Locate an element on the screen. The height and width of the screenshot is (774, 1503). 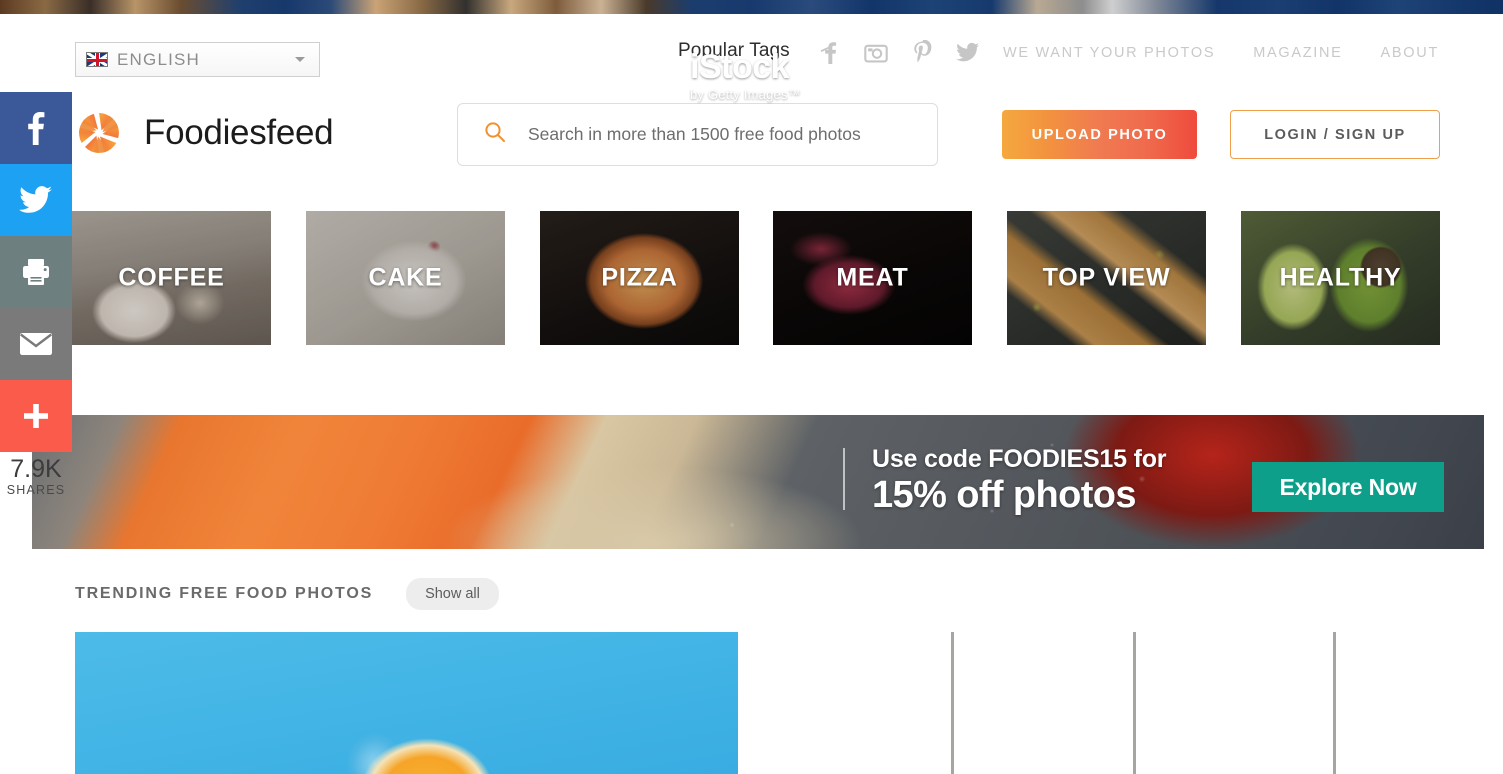
share-email-button is located at coordinates (36, 344).